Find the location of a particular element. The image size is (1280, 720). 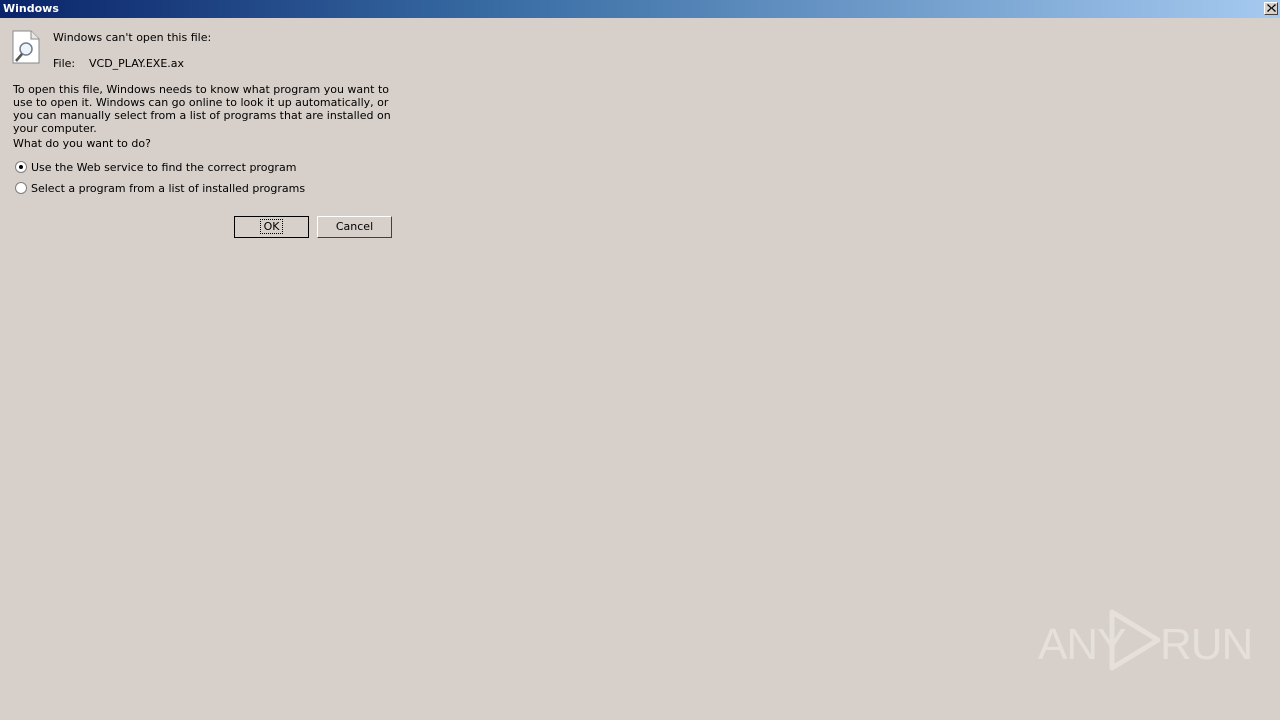

ok-button: OK is located at coordinates (271, 227).